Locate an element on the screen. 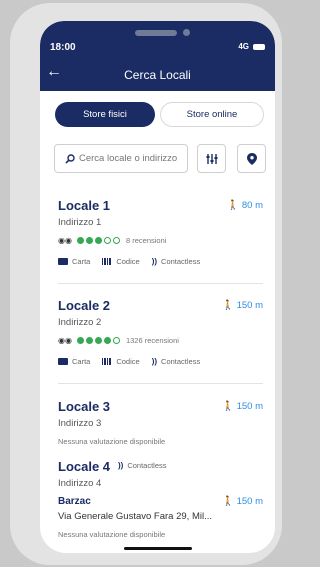  search-placeholder: Cerca locale o indirizzo is located at coordinates (128, 158).